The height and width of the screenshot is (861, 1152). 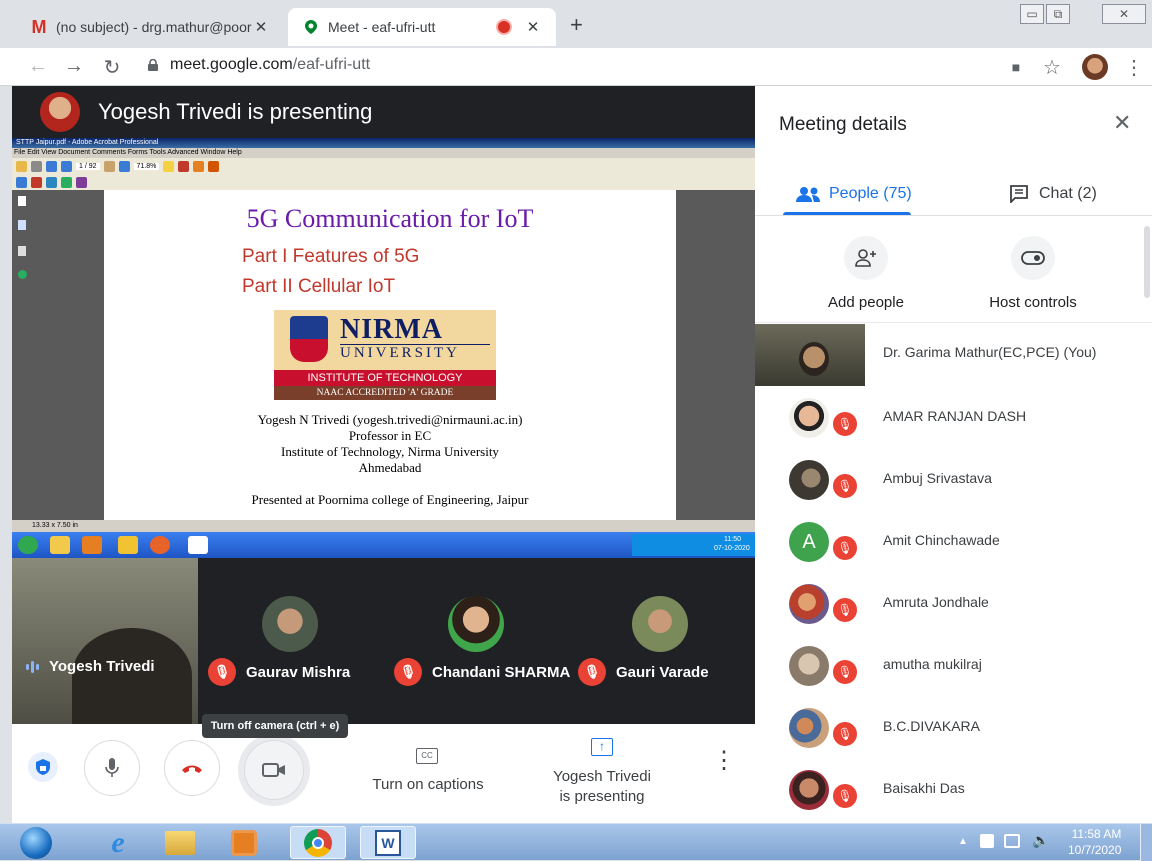 I want to click on tab-chat-label: Chat (2), so click(x=1068, y=193).